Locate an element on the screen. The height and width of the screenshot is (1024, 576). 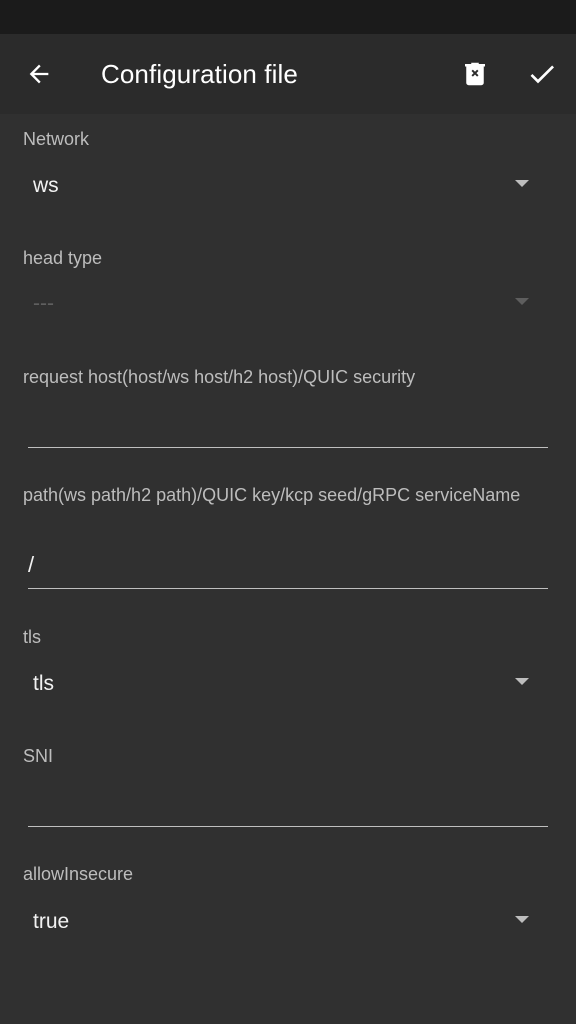
path-field is located at coordinates (288, 563).